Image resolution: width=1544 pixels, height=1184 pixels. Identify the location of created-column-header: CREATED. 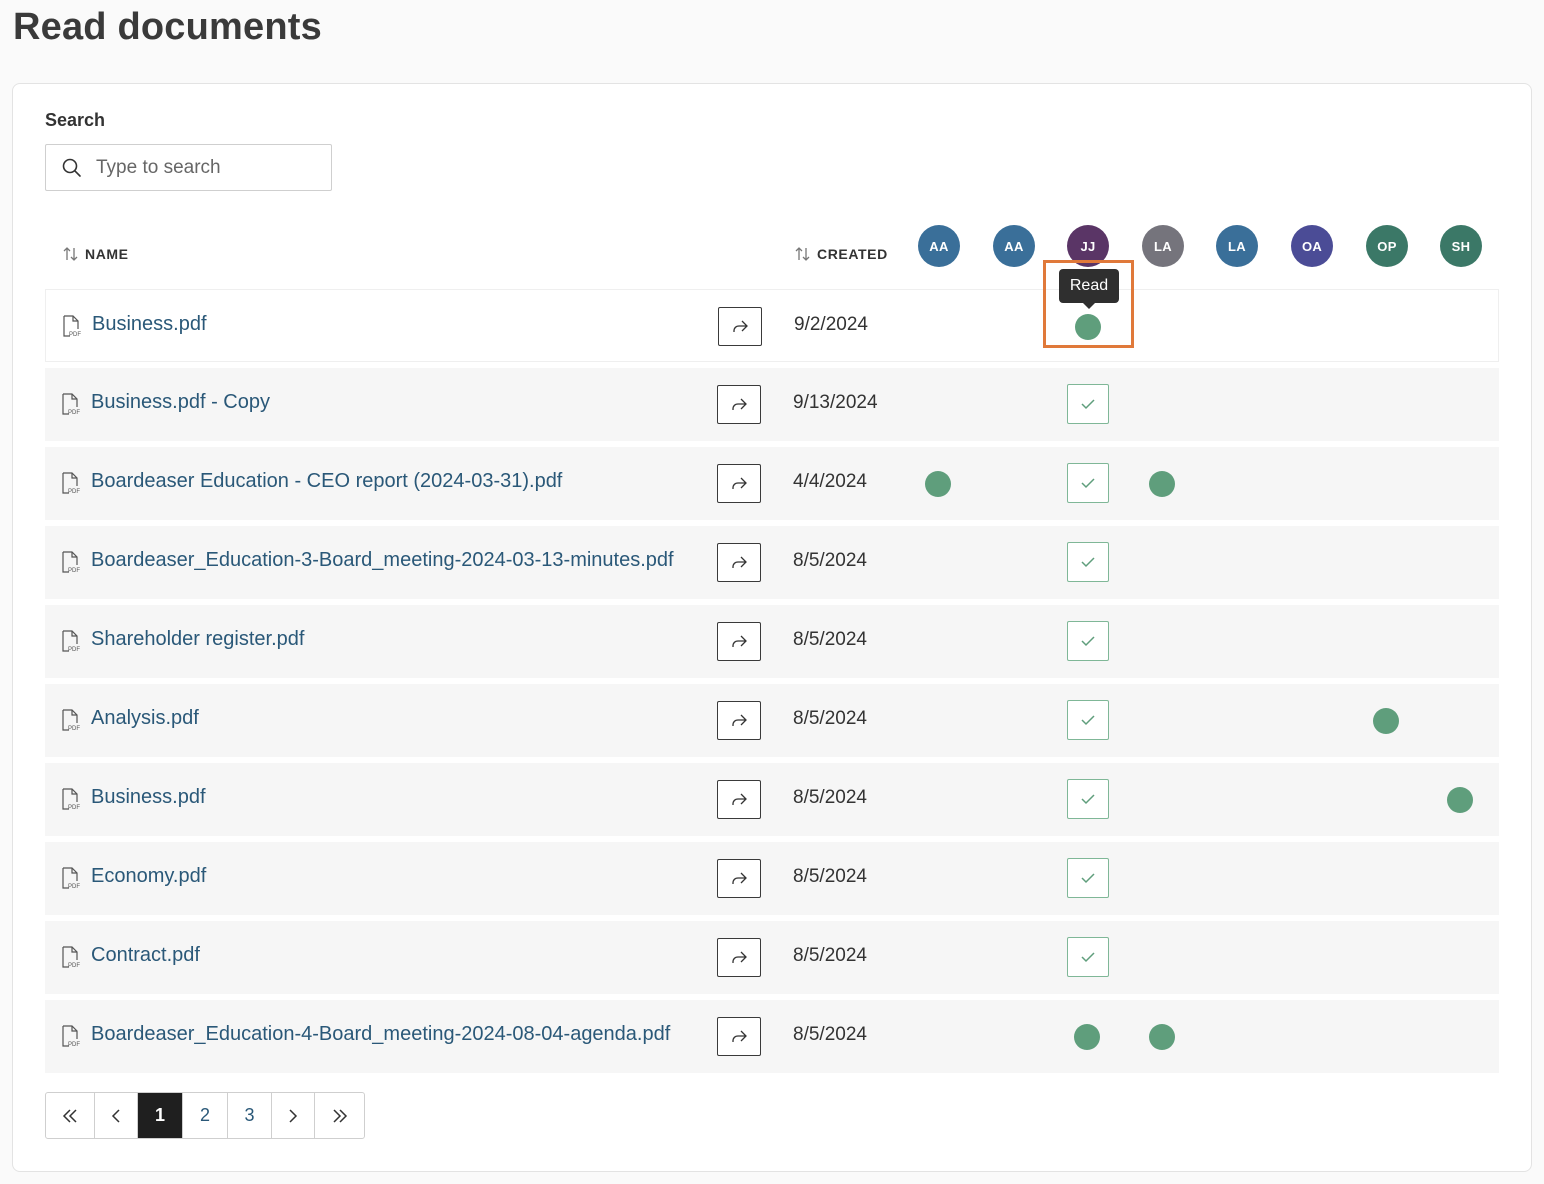
(841, 254).